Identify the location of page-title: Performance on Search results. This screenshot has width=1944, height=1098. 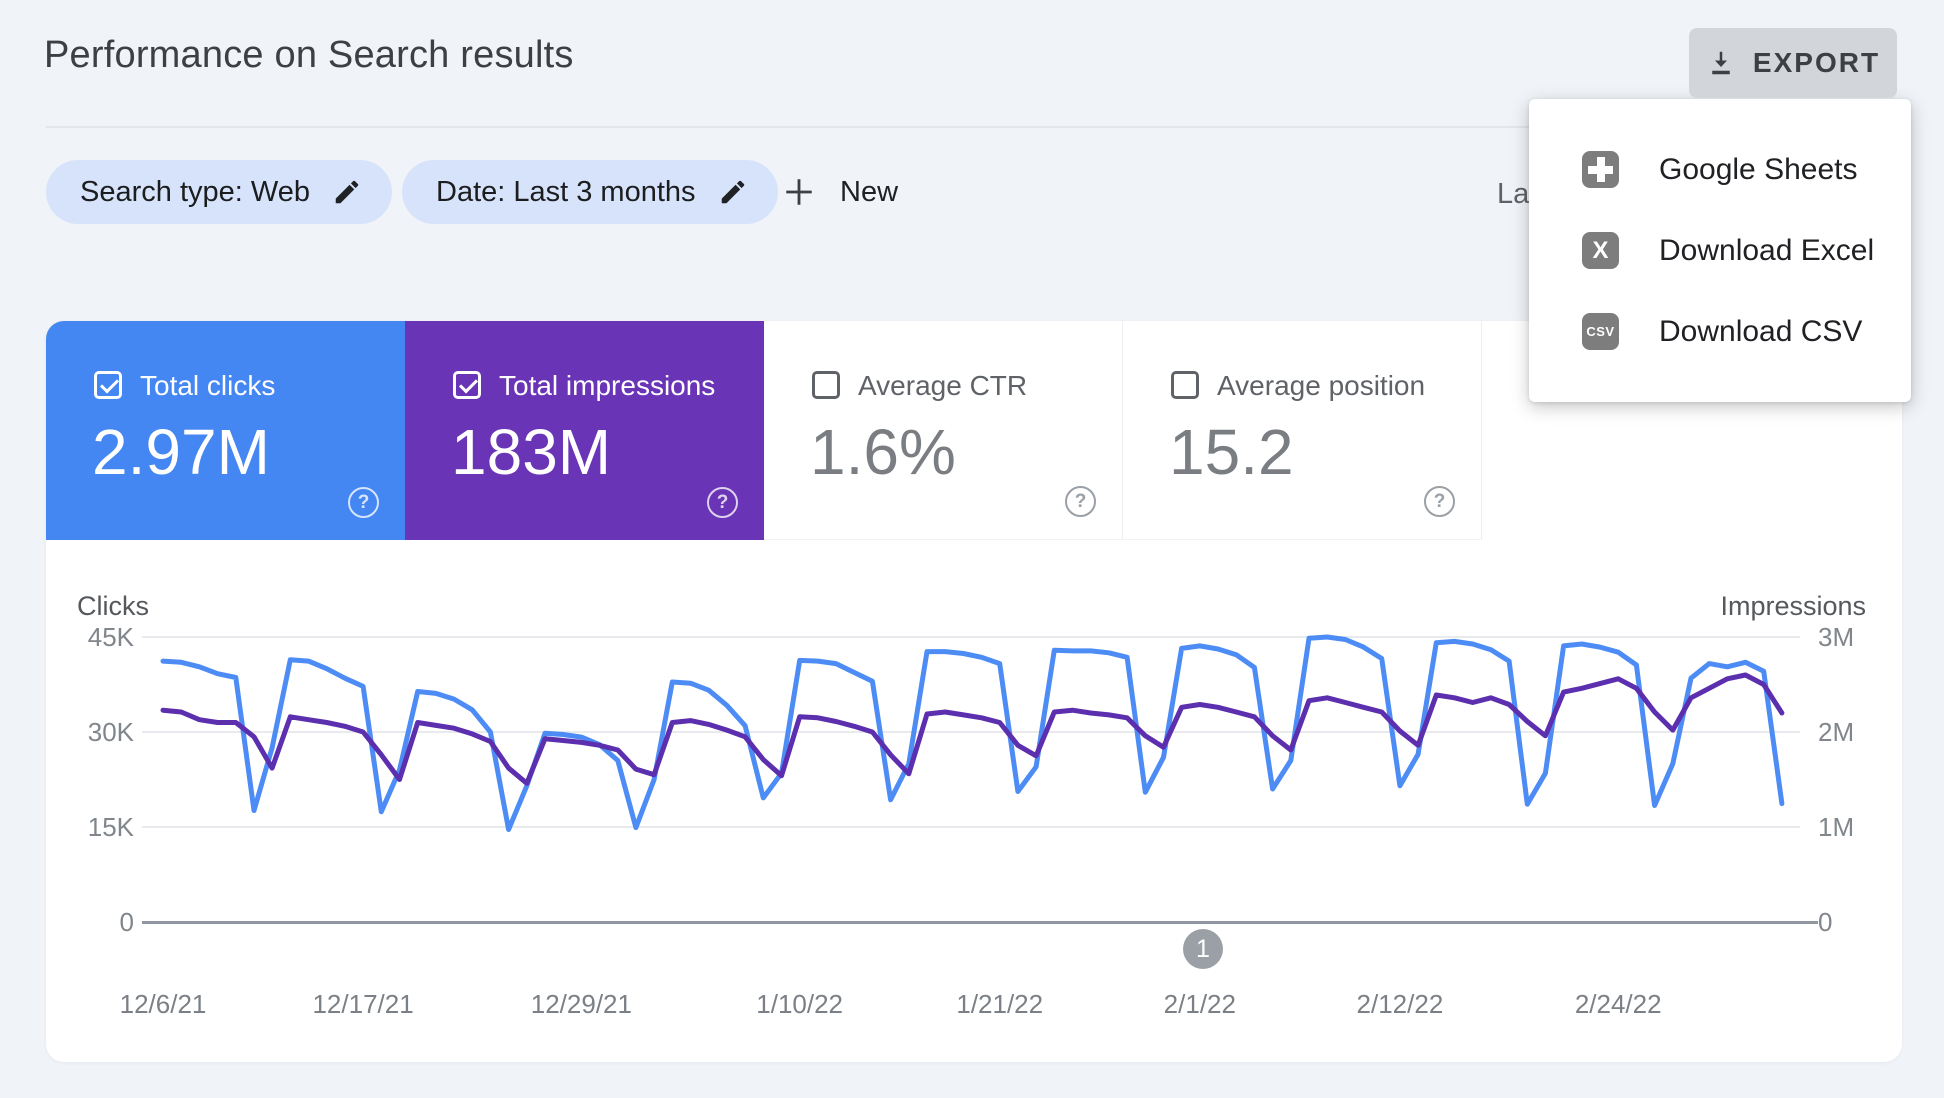
(309, 55).